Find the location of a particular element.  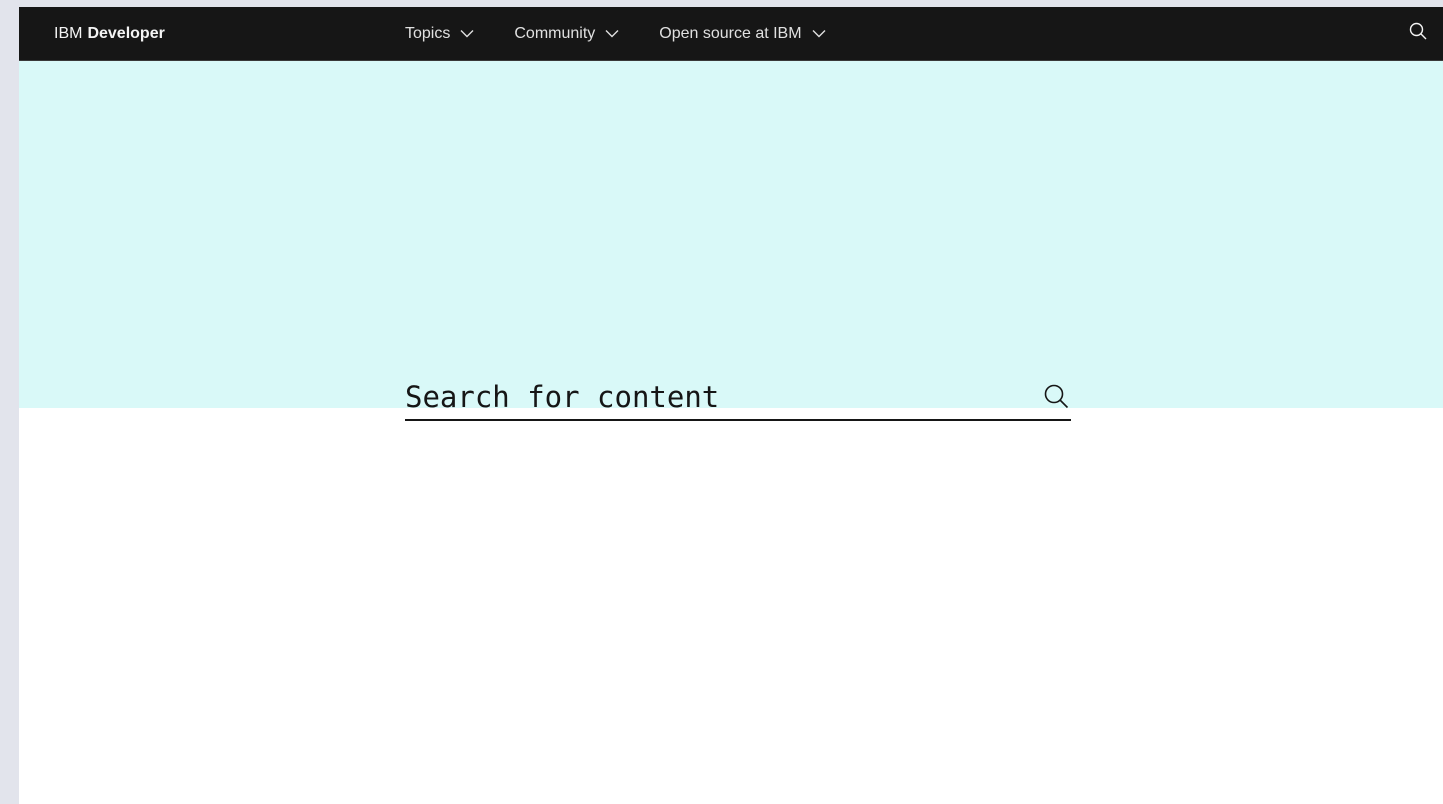

content-search is located at coordinates (738, 398).